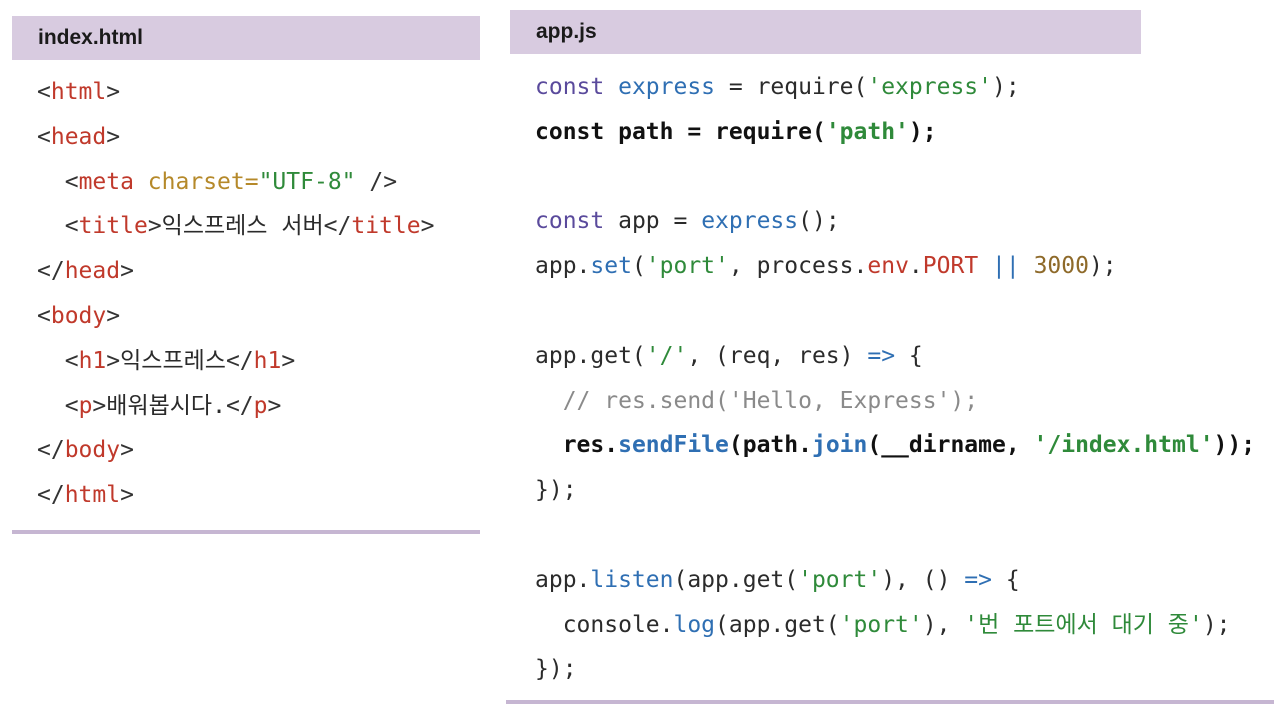 This screenshot has width=1274, height=714. Describe the element at coordinates (915, 266) in the screenshot. I see `code-token: .` at that location.